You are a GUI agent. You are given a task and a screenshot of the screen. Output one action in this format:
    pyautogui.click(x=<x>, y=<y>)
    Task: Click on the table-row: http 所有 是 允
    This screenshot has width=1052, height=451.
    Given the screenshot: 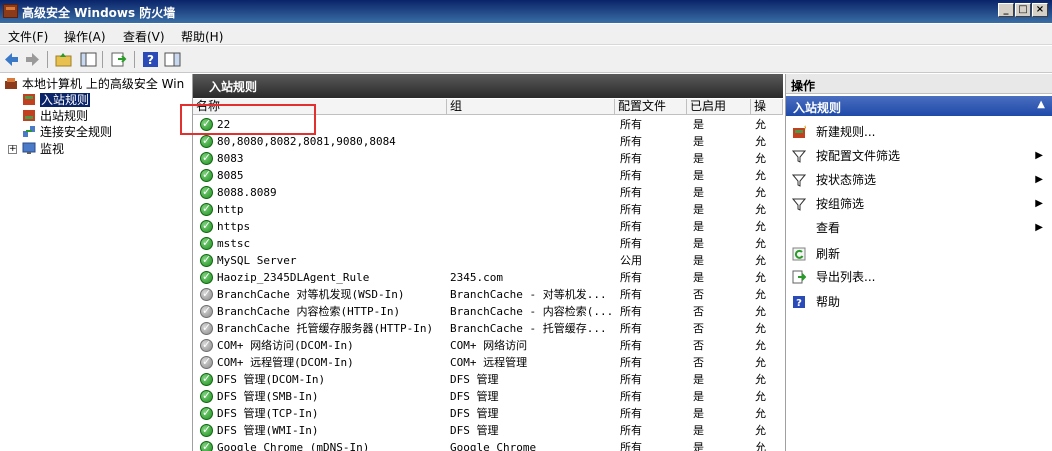 What is the action you would take?
    pyautogui.click(x=488, y=209)
    